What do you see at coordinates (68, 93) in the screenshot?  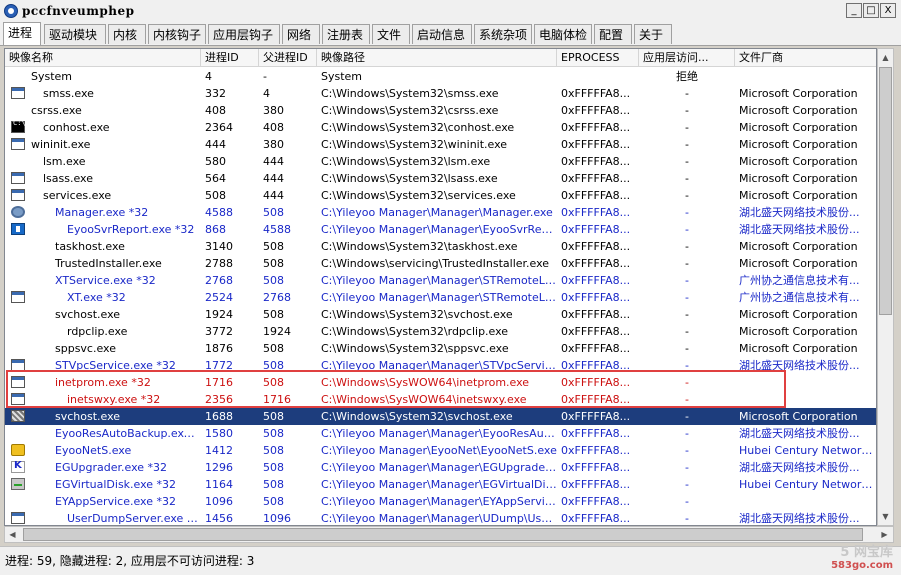 I see `image-name-cell: smss.exe` at bounding box center [68, 93].